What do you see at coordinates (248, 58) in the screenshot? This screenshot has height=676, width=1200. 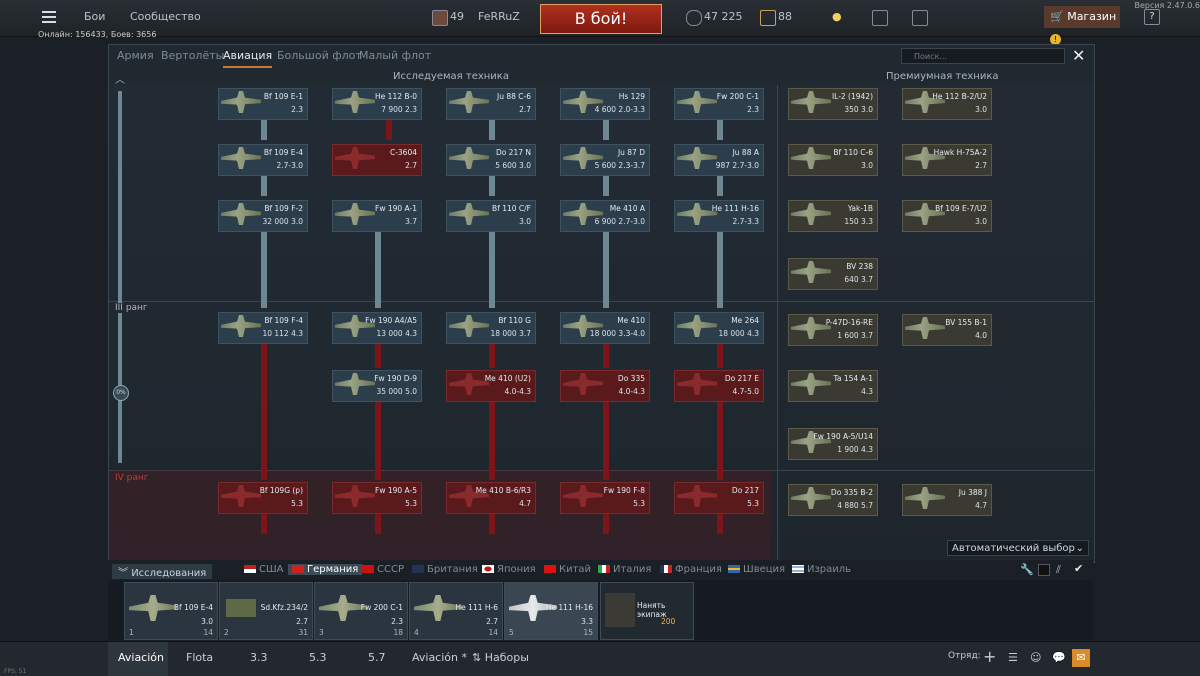 I see `tab-aviation: Авиация` at bounding box center [248, 58].